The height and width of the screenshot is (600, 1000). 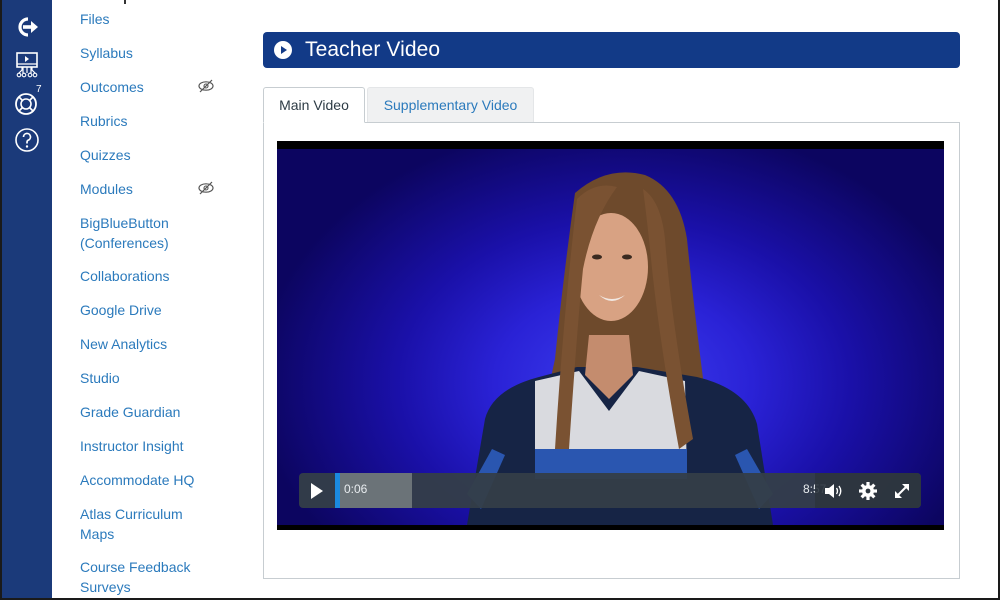 I want to click on logout-icon, so click(x=28, y=27).